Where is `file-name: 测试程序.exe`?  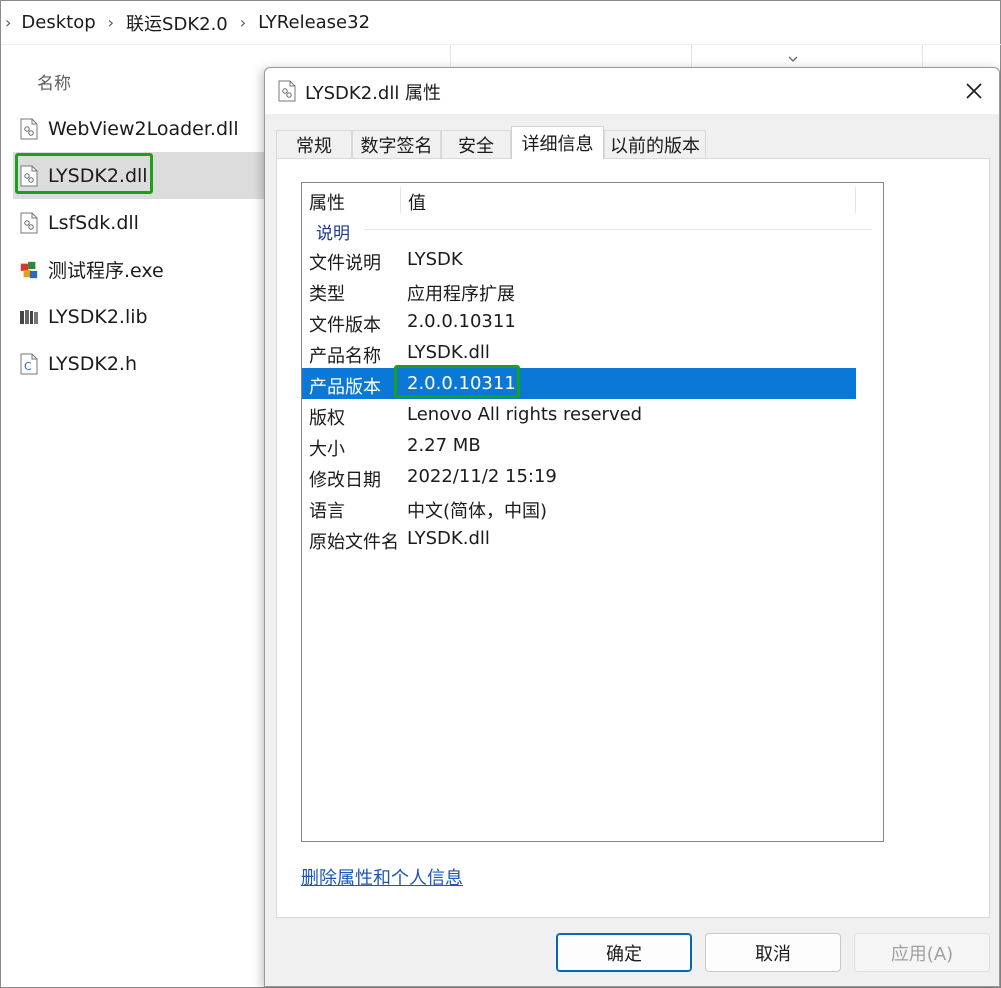 file-name: 测试程序.exe is located at coordinates (106, 271).